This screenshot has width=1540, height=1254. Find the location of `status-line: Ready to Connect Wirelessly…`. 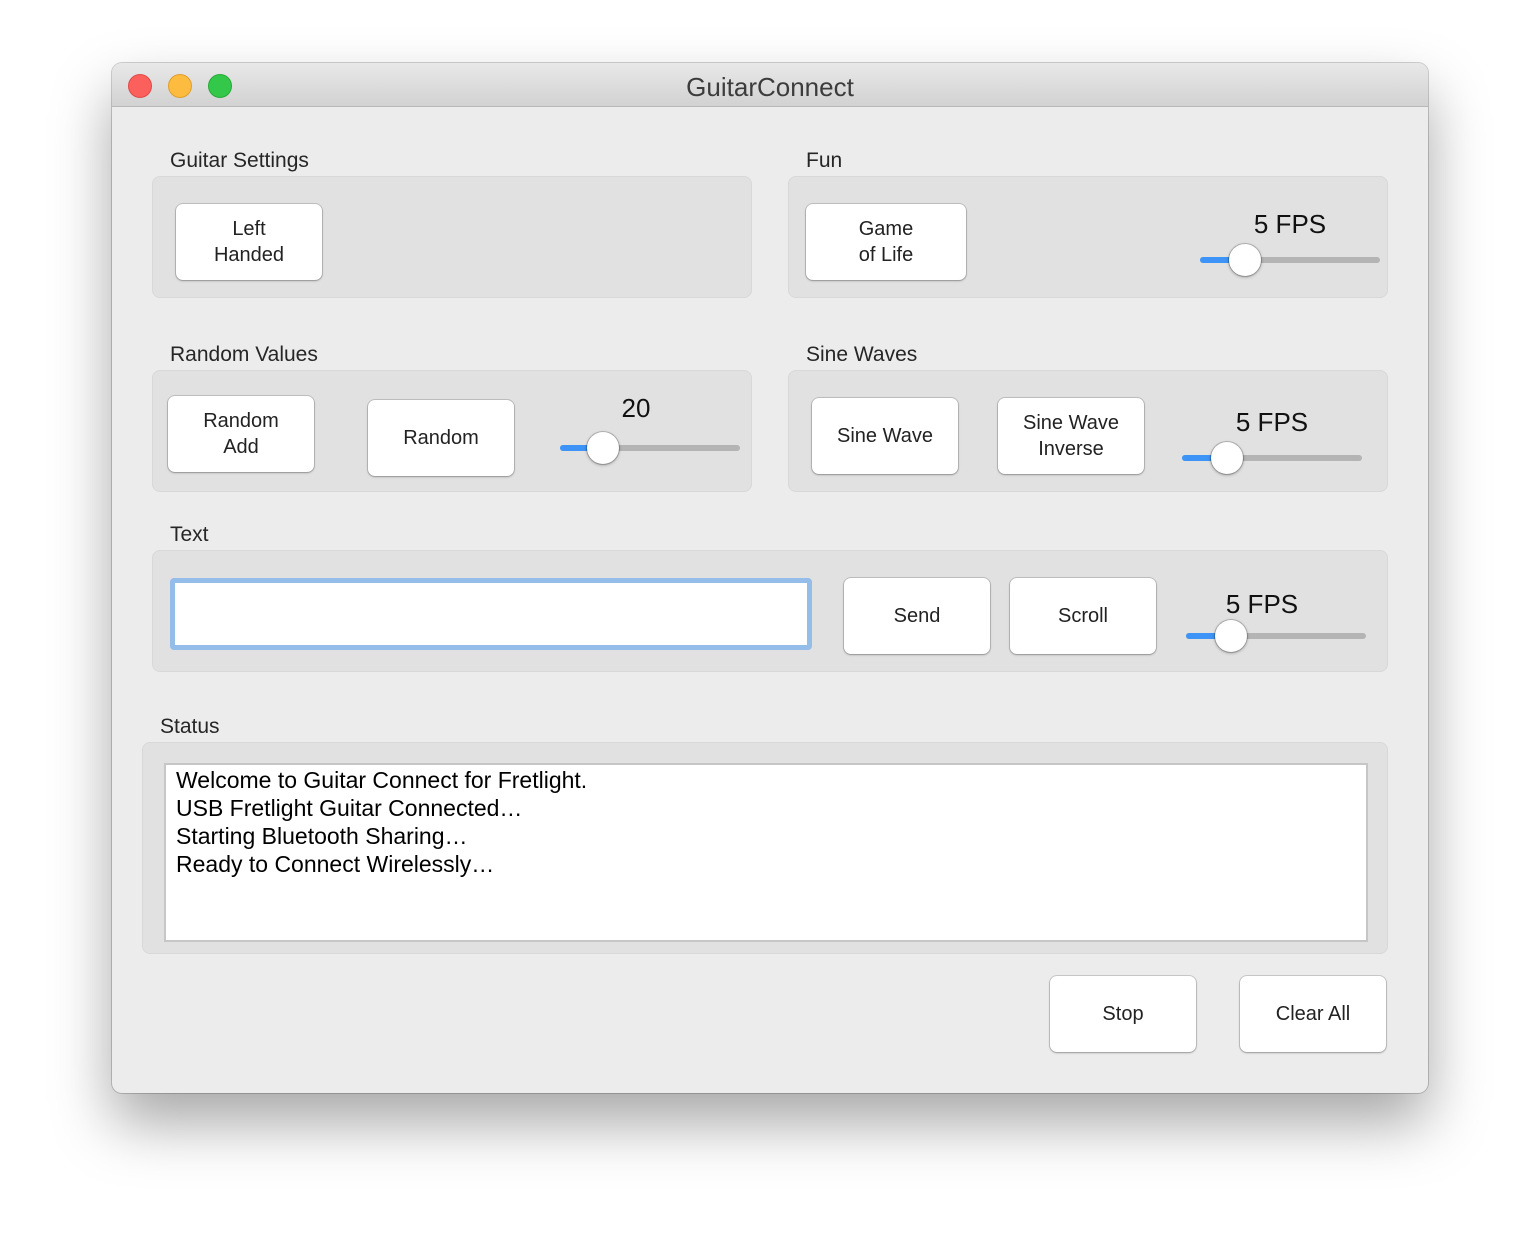

status-line: Ready to Connect Wirelessly… is located at coordinates (335, 864).